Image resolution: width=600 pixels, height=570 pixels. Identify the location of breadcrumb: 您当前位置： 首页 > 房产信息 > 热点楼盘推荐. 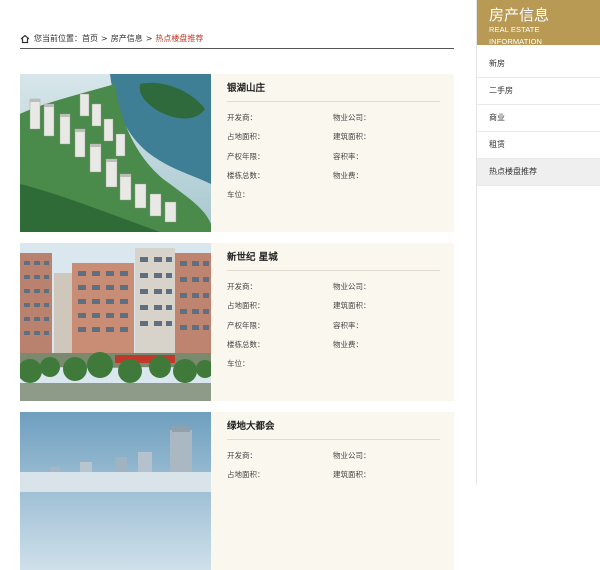
(237, 39).